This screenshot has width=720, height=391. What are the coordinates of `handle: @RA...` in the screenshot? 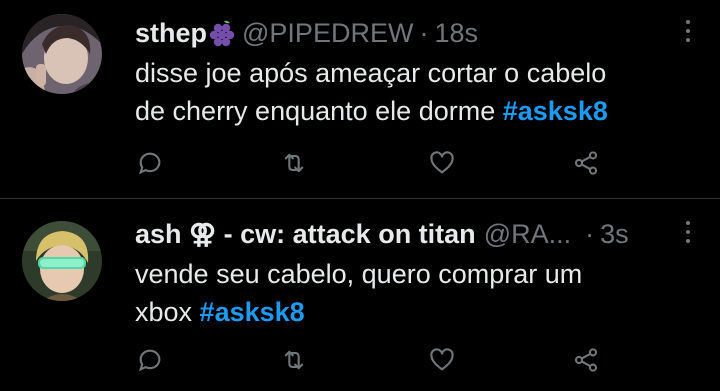 It's located at (527, 234).